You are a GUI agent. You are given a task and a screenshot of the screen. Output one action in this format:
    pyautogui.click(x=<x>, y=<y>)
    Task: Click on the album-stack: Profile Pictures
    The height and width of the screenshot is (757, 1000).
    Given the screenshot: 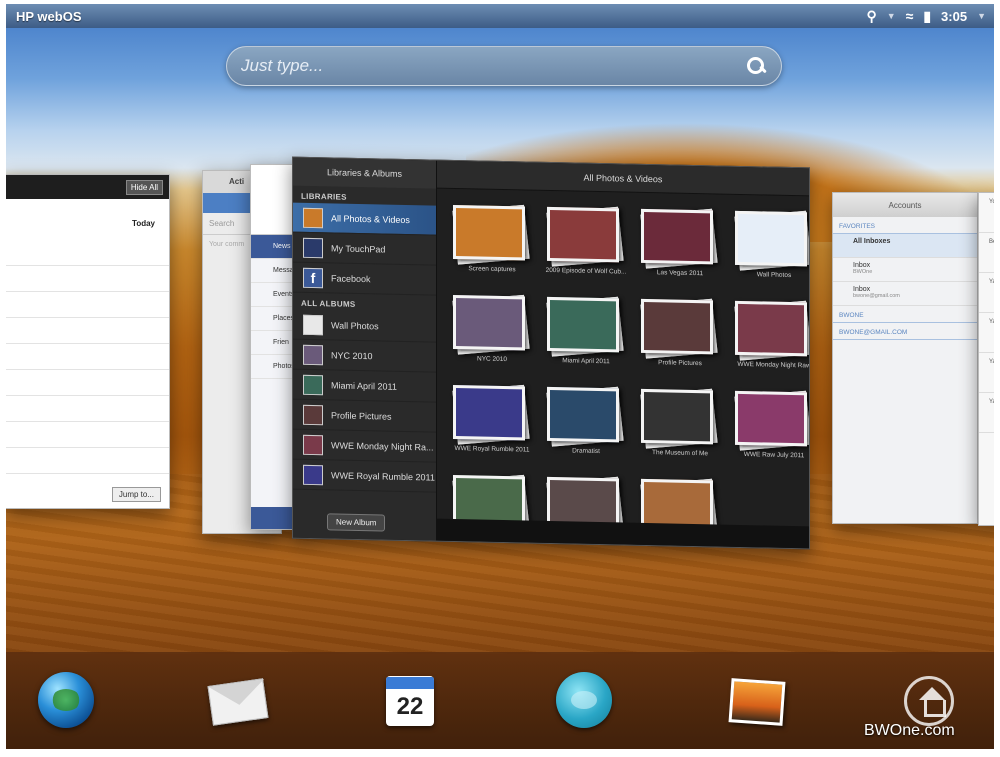 What is the action you would take?
    pyautogui.click(x=680, y=340)
    